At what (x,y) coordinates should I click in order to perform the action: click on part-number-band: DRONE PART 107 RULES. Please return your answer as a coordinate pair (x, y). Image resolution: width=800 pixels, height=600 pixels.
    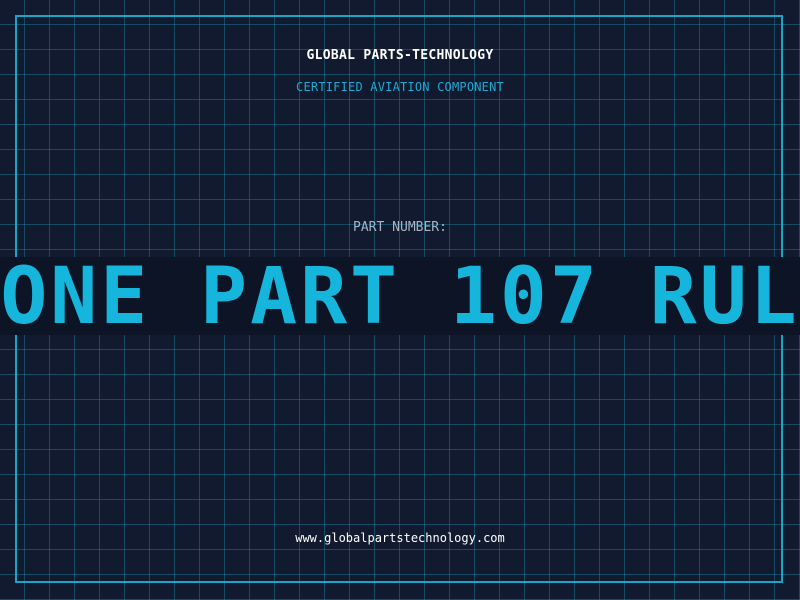
    Looking at the image, I should click on (400, 296).